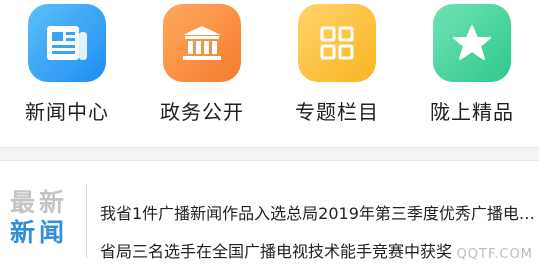  Describe the element at coordinates (86, 221) in the screenshot. I see `news-separator` at that location.